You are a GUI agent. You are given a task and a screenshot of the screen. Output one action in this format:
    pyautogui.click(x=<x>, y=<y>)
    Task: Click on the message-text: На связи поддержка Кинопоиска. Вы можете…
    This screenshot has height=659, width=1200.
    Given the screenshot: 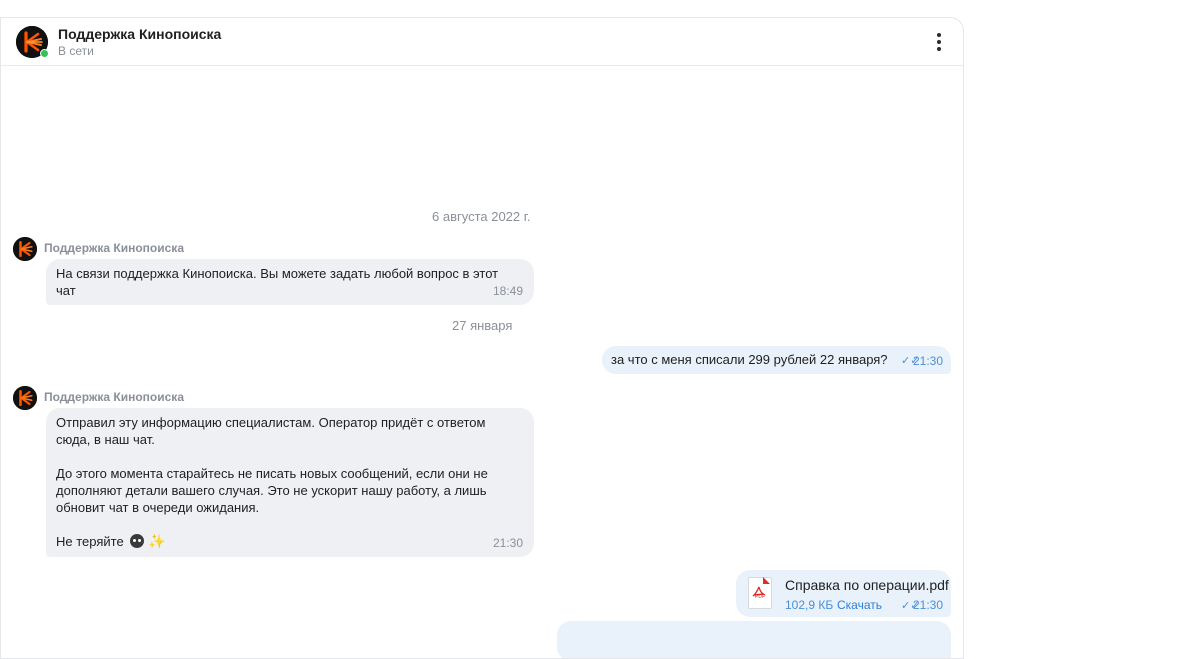 What is the action you would take?
    pyautogui.click(x=277, y=282)
    